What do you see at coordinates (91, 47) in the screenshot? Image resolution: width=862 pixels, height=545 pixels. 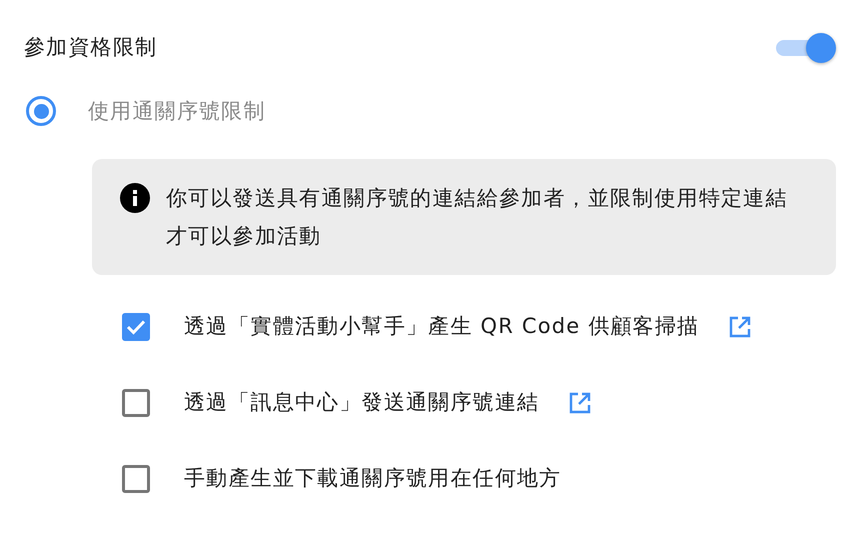 I see `section-title: 參加資格限制` at bounding box center [91, 47].